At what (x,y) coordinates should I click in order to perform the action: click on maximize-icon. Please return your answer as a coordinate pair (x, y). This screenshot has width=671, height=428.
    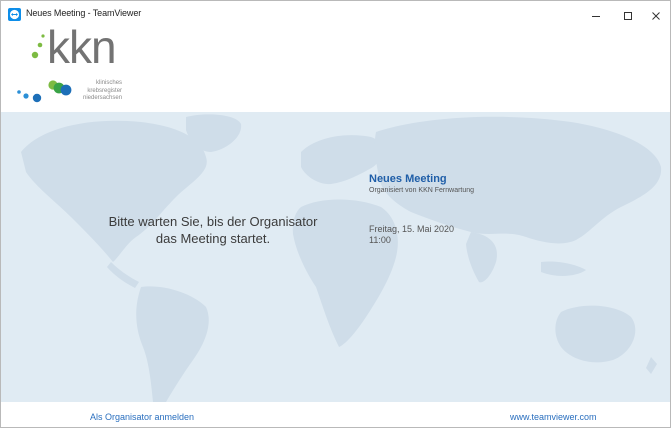
    Looking at the image, I should click on (628, 16).